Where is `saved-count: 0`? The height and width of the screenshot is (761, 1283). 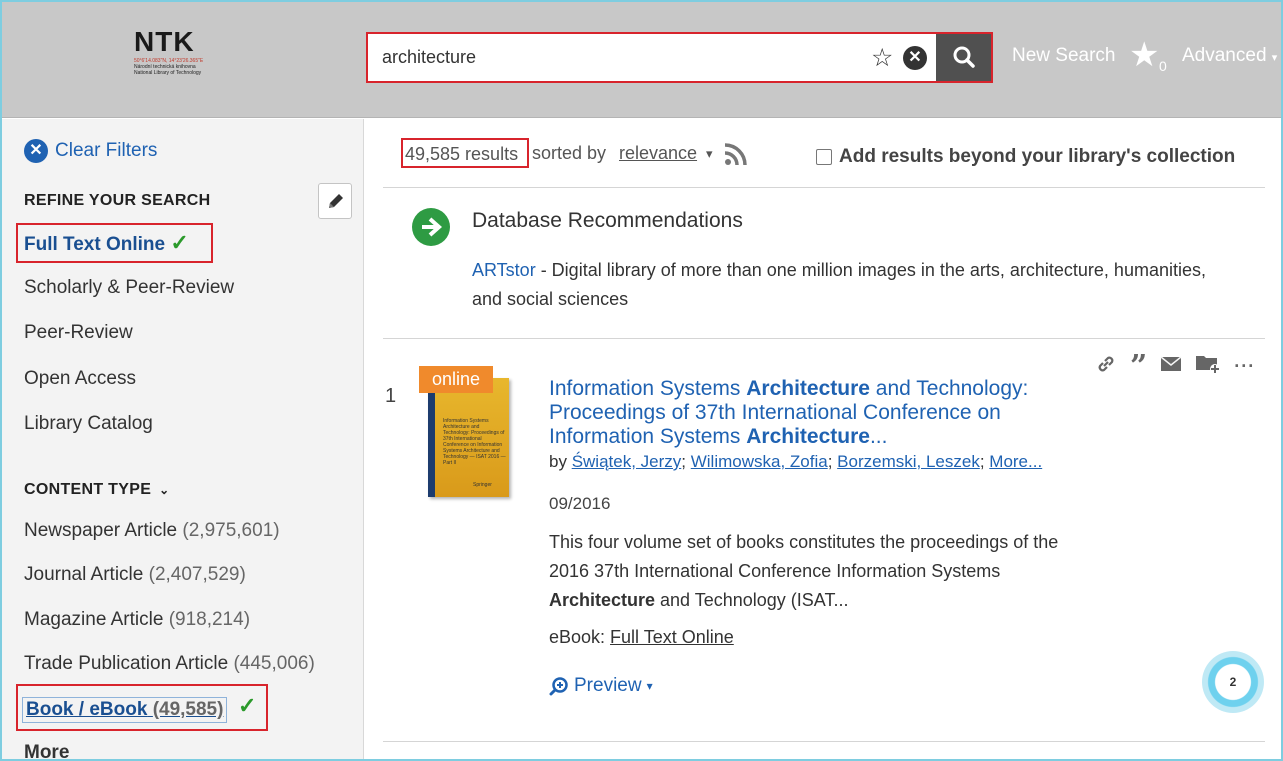
saved-count: 0 is located at coordinates (1163, 66).